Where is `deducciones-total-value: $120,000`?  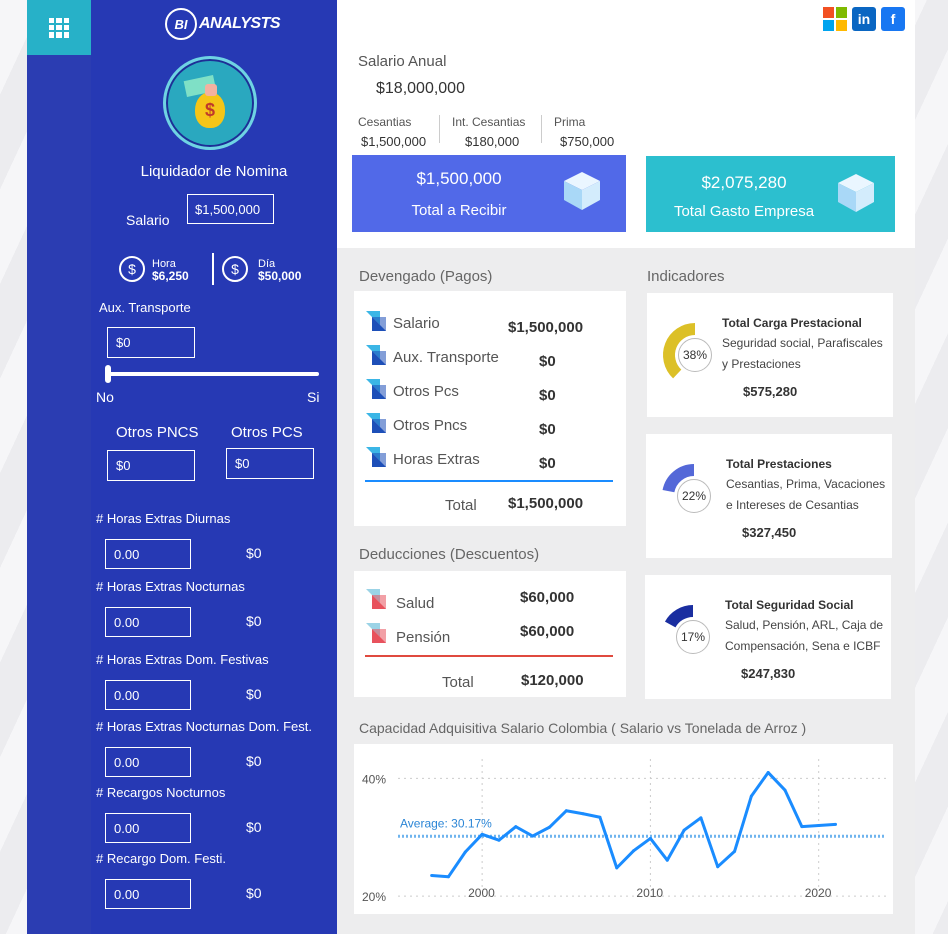 deducciones-total-value: $120,000 is located at coordinates (552, 680).